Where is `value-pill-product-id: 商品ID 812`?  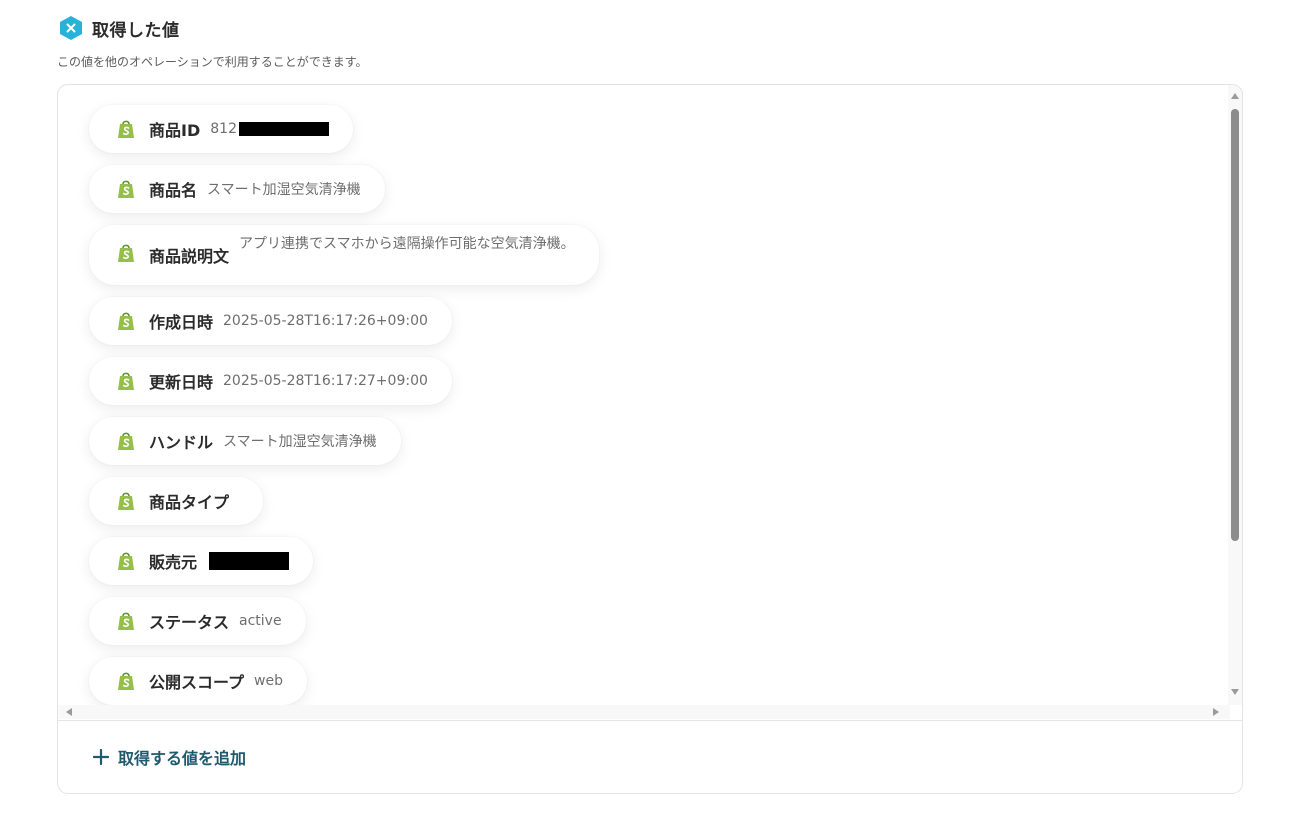
value-pill-product-id: 商品ID 812 is located at coordinates (221, 129).